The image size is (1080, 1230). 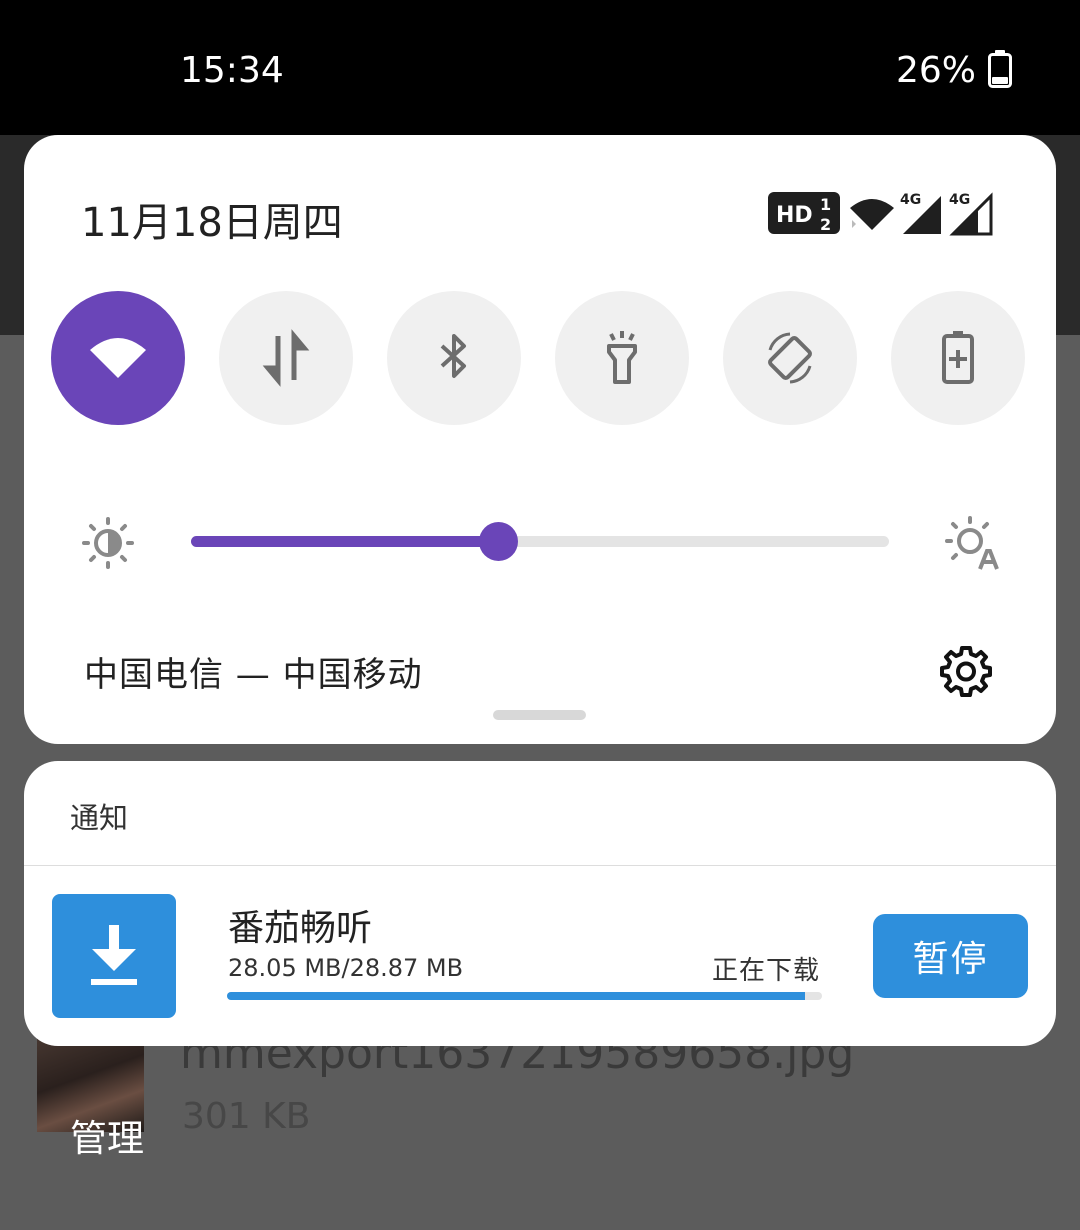 What do you see at coordinates (966, 671) in the screenshot?
I see `settings-gear-icon` at bounding box center [966, 671].